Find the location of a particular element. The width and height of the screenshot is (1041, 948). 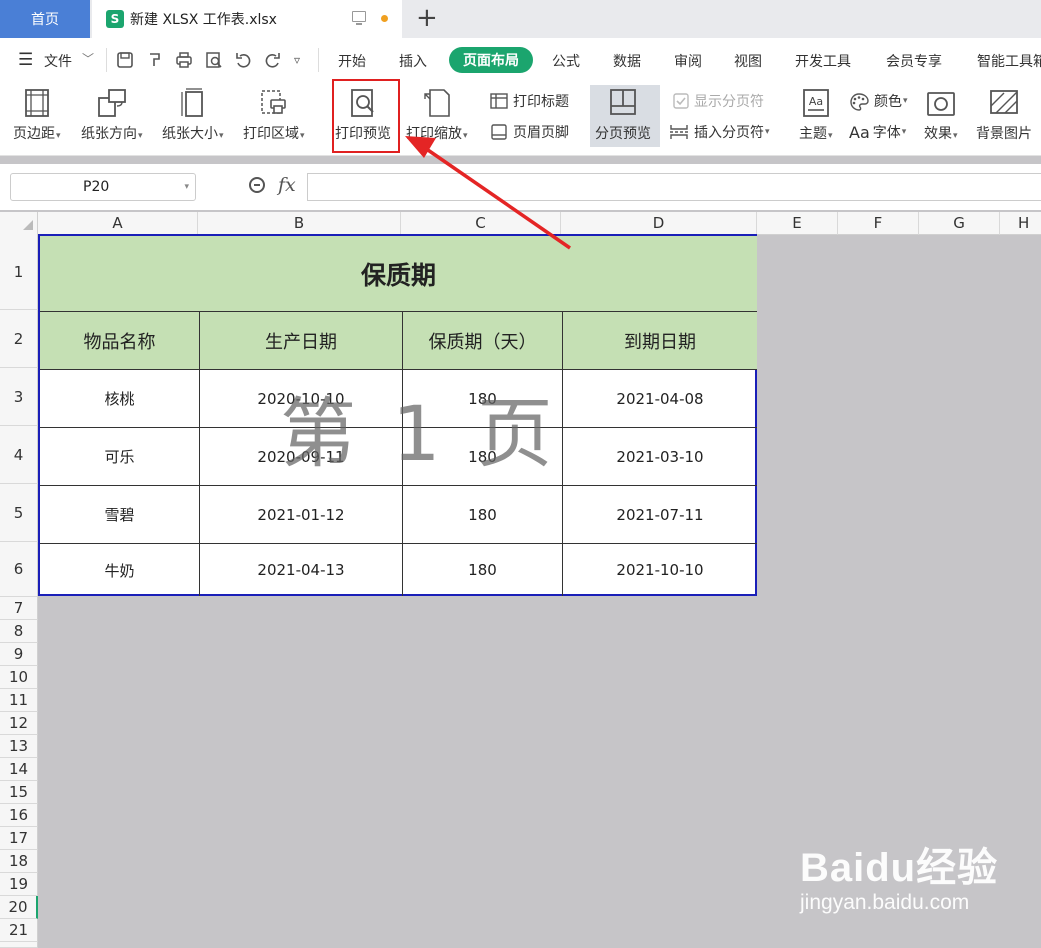

row-header: 8 is located at coordinates (19, 631).